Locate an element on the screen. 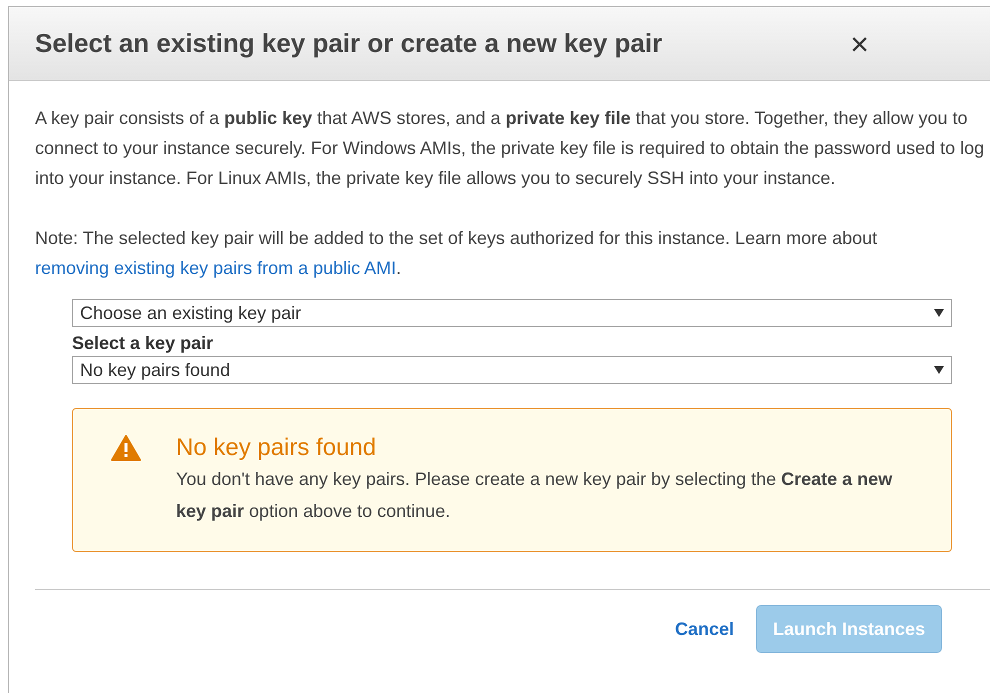 The image size is (990, 693). help-link: removing existing key pairs from a public AMI is located at coordinates (215, 268).